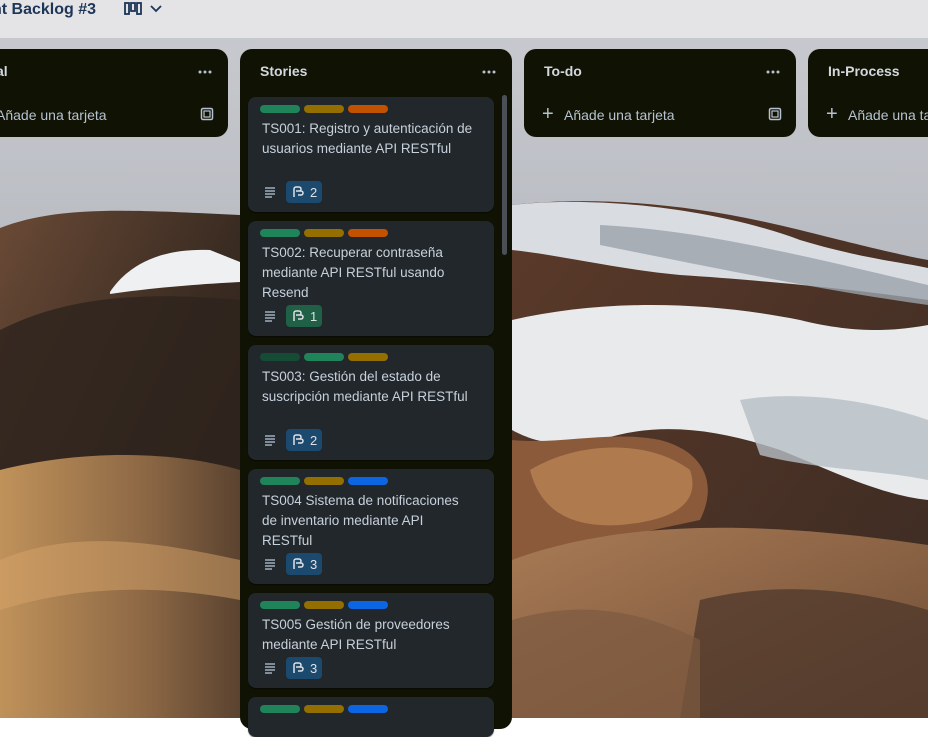 This screenshot has width=928, height=737. What do you see at coordinates (4, 71) in the screenshot?
I see `list-title: al` at bounding box center [4, 71].